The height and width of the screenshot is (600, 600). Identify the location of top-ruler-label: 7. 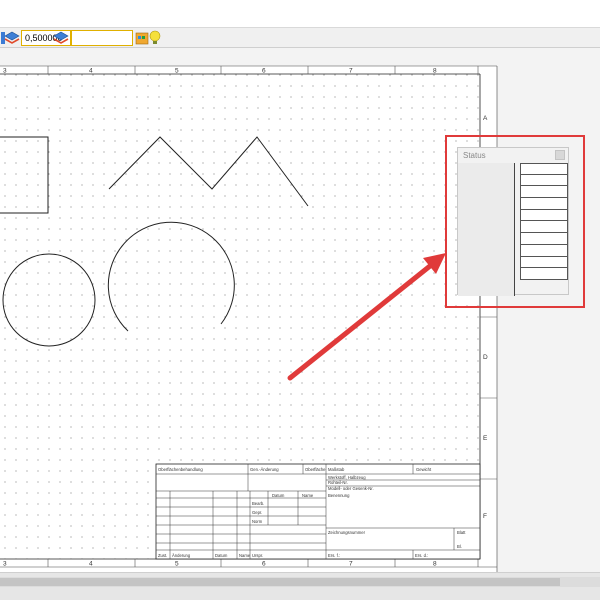
(351, 71).